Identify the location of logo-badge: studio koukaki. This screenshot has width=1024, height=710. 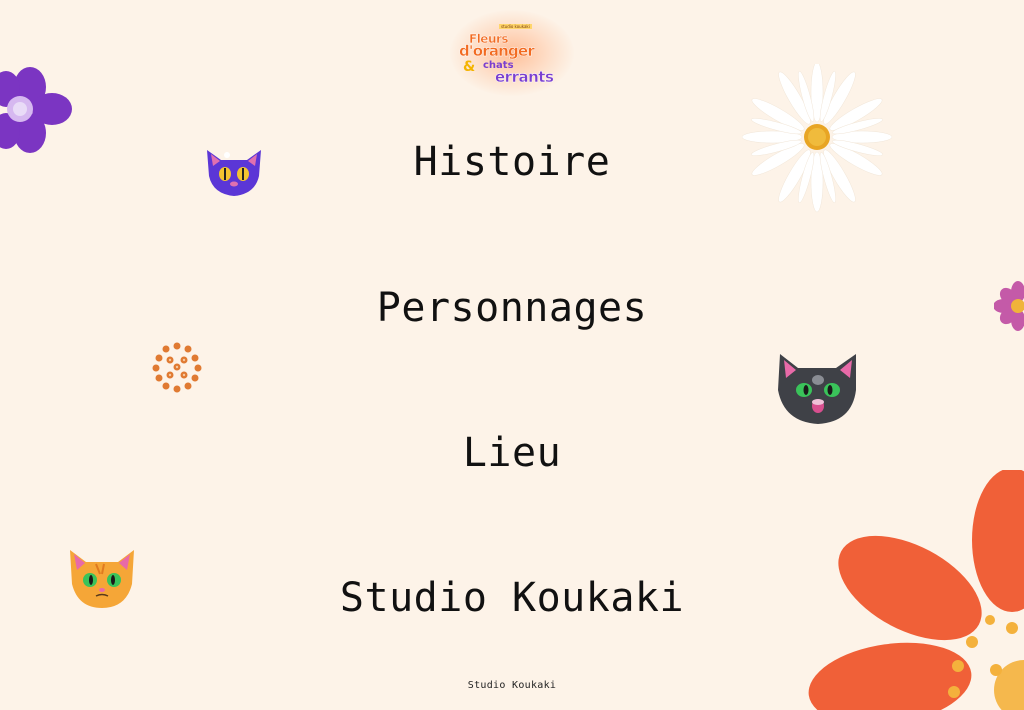
(515, 26).